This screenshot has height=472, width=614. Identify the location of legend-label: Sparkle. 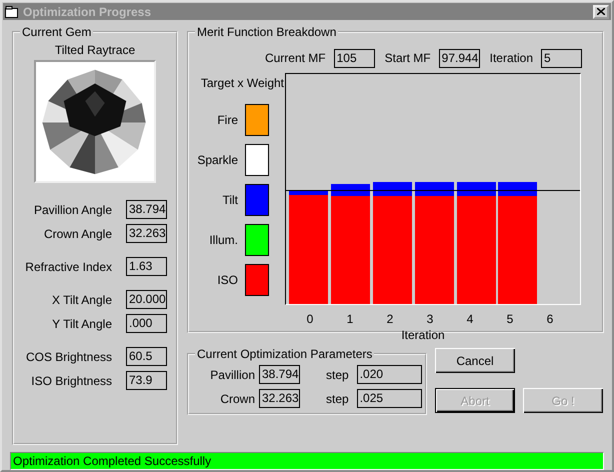
(217, 160).